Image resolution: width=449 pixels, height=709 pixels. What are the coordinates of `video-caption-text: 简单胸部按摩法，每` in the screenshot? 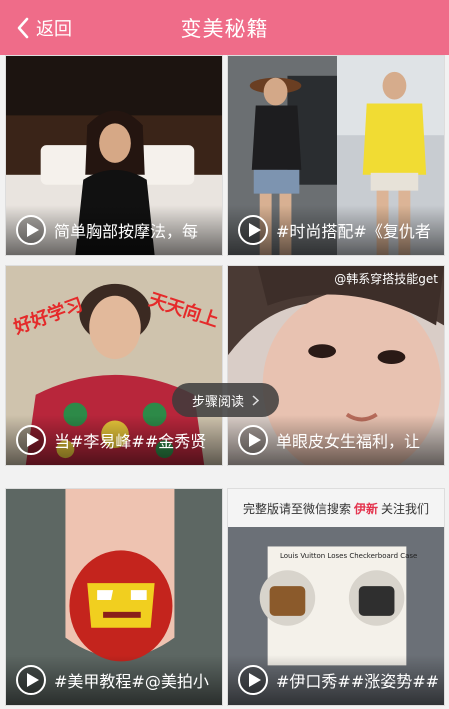 It's located at (126, 231).